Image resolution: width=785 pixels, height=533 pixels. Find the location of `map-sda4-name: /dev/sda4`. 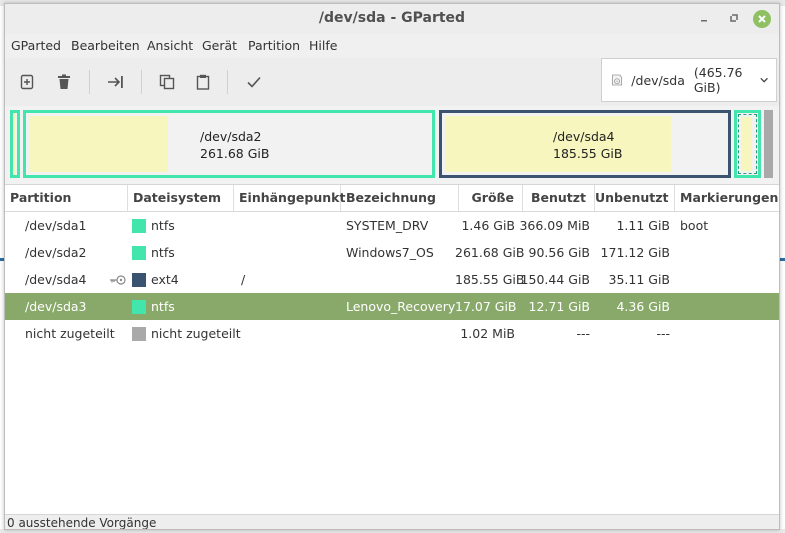

map-sda4-name: /dev/sda4 is located at coordinates (584, 136).